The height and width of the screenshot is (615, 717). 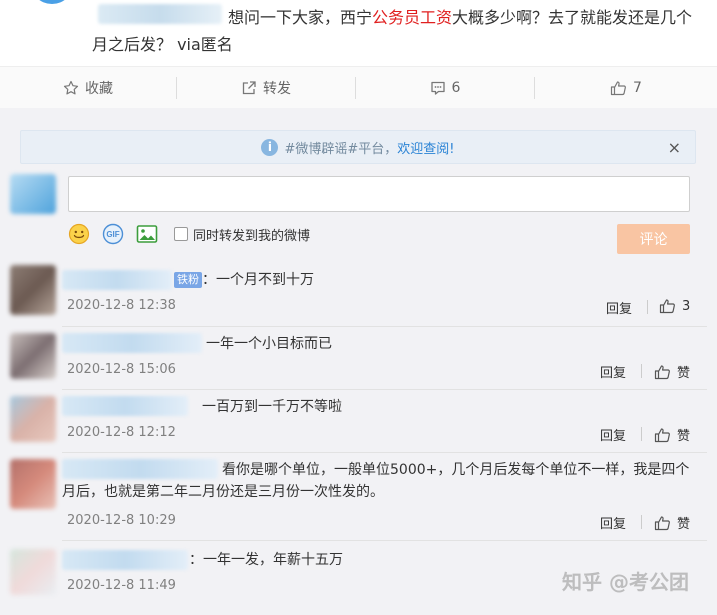 I want to click on comment-timestamp: 2020-12-8 10:29, so click(x=121, y=520).